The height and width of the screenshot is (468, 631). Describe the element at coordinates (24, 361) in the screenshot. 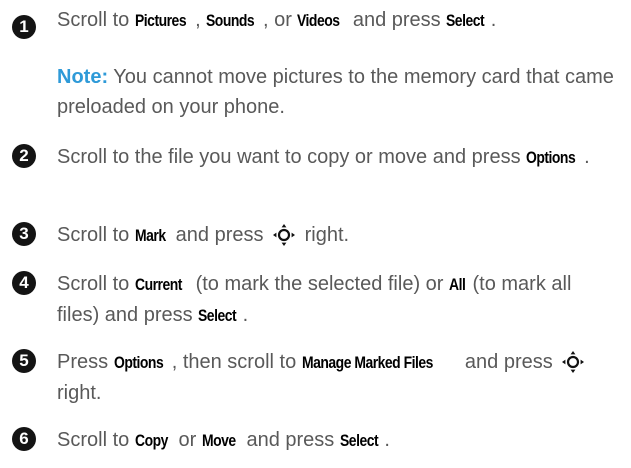

I see `step-number-badge: 5` at that location.